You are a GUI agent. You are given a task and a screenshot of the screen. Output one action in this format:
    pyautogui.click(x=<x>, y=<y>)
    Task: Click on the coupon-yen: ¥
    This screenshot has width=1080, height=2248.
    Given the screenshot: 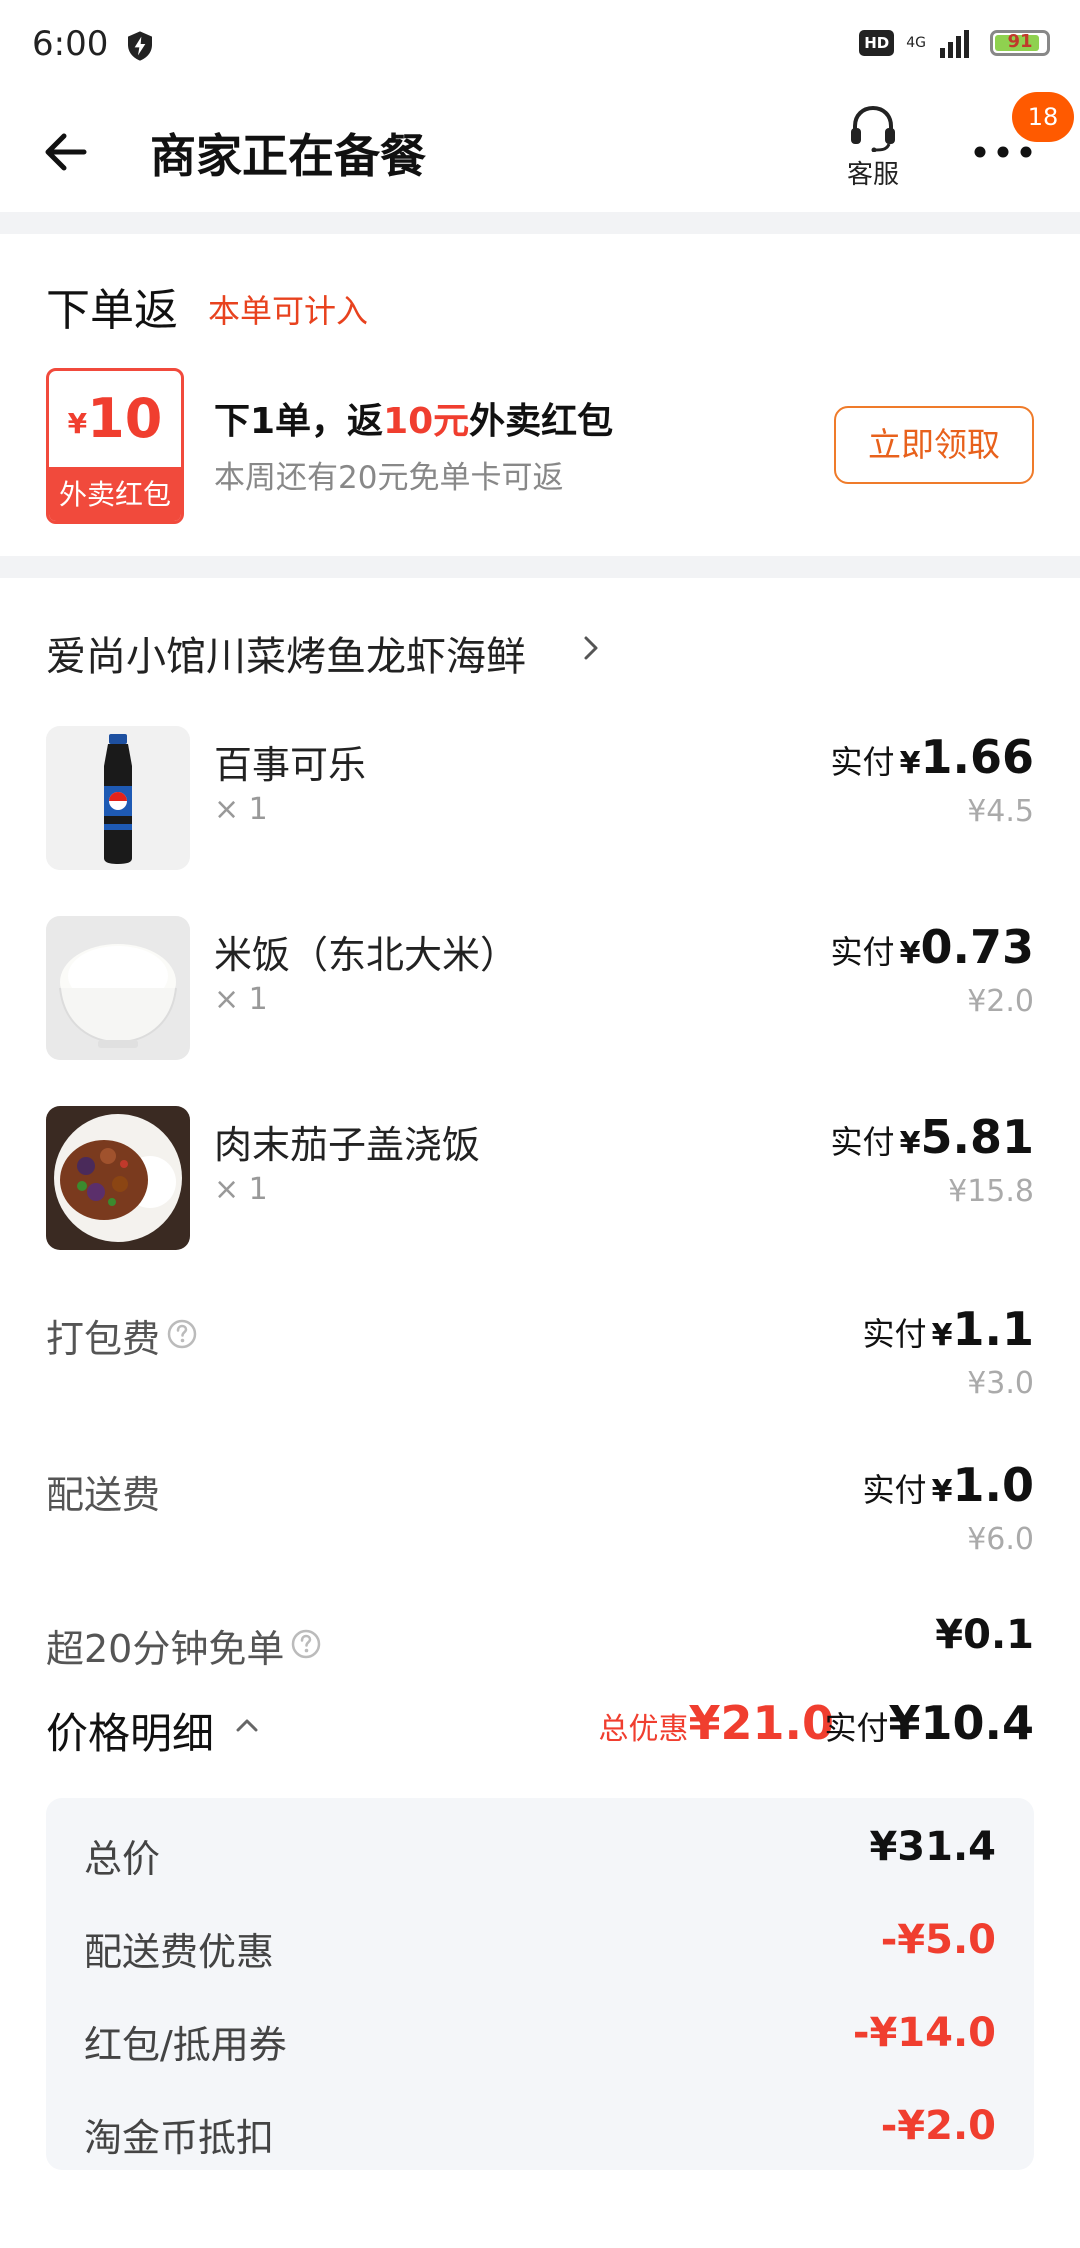 What is the action you would take?
    pyautogui.click(x=77, y=423)
    